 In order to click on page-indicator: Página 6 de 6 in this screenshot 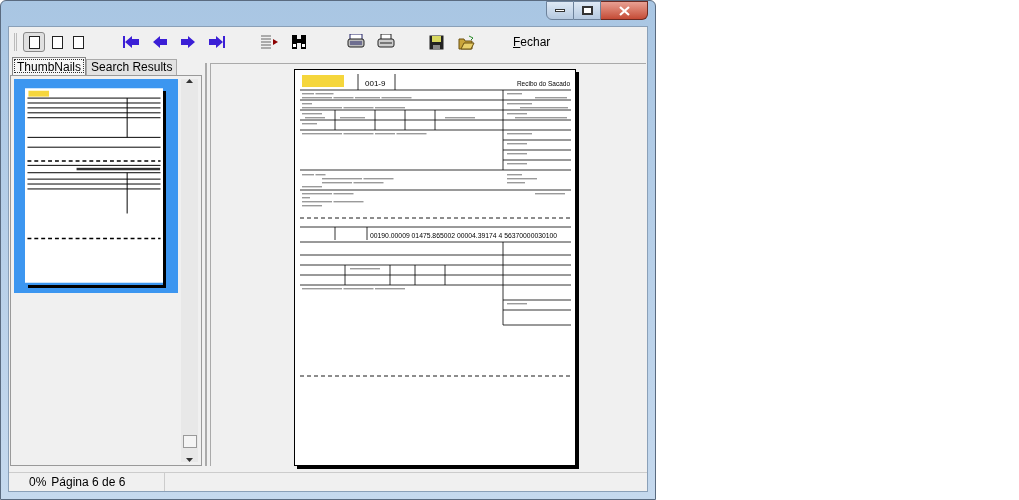, I will do `click(88, 482)`.